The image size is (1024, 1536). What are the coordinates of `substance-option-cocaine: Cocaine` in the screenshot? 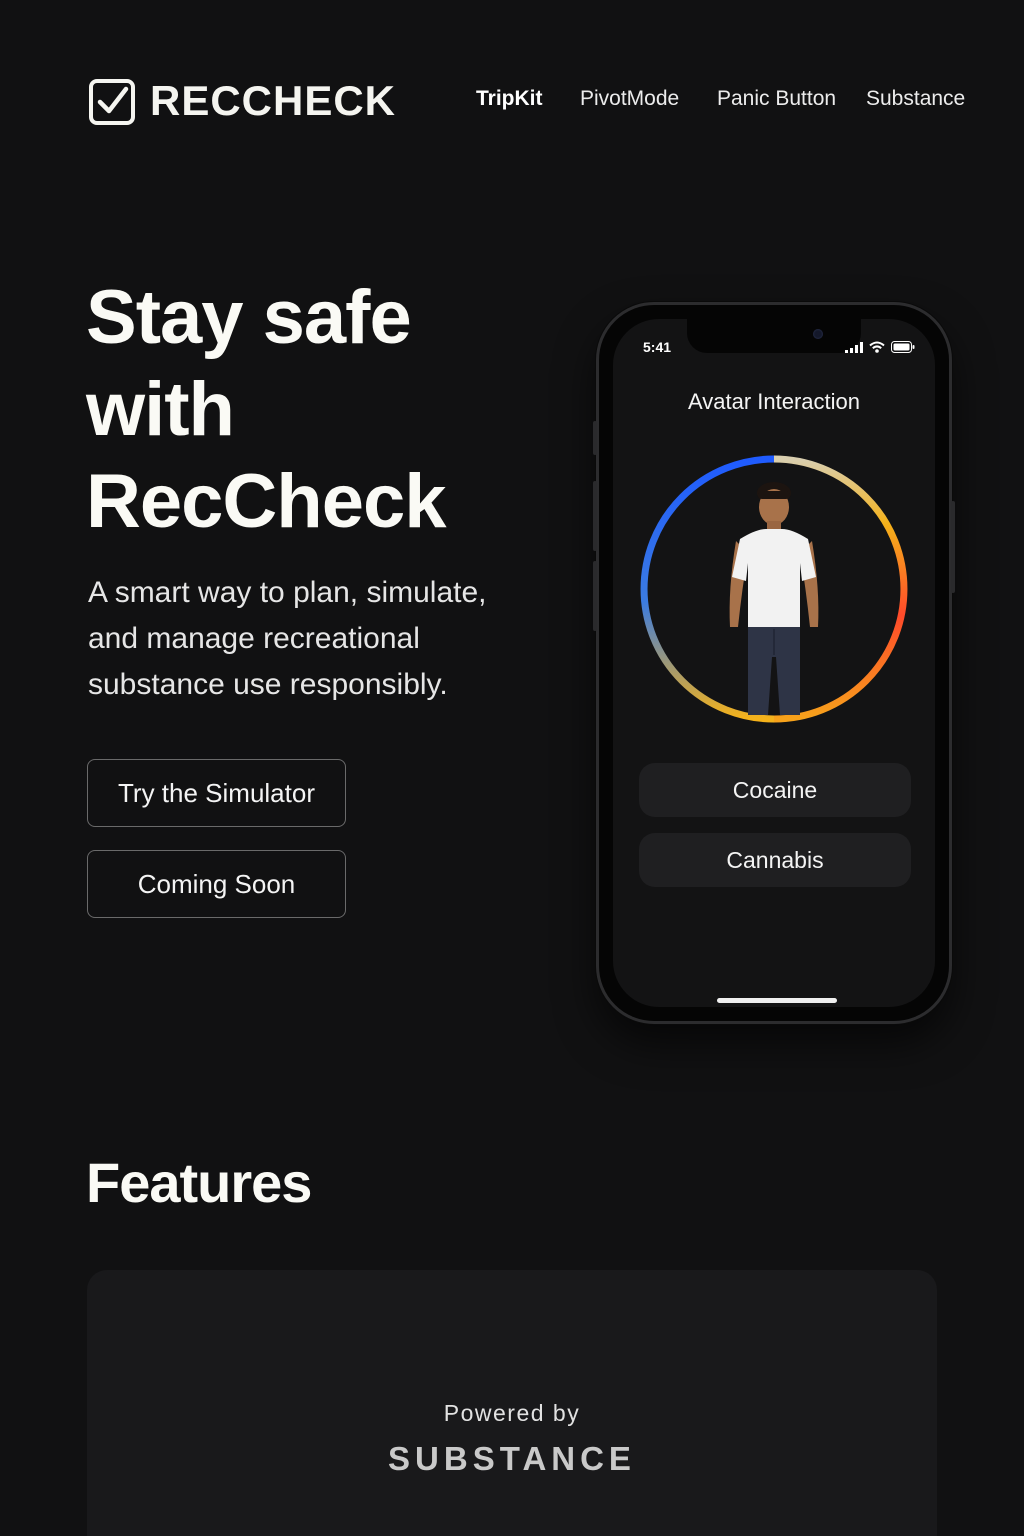 It's located at (775, 790).